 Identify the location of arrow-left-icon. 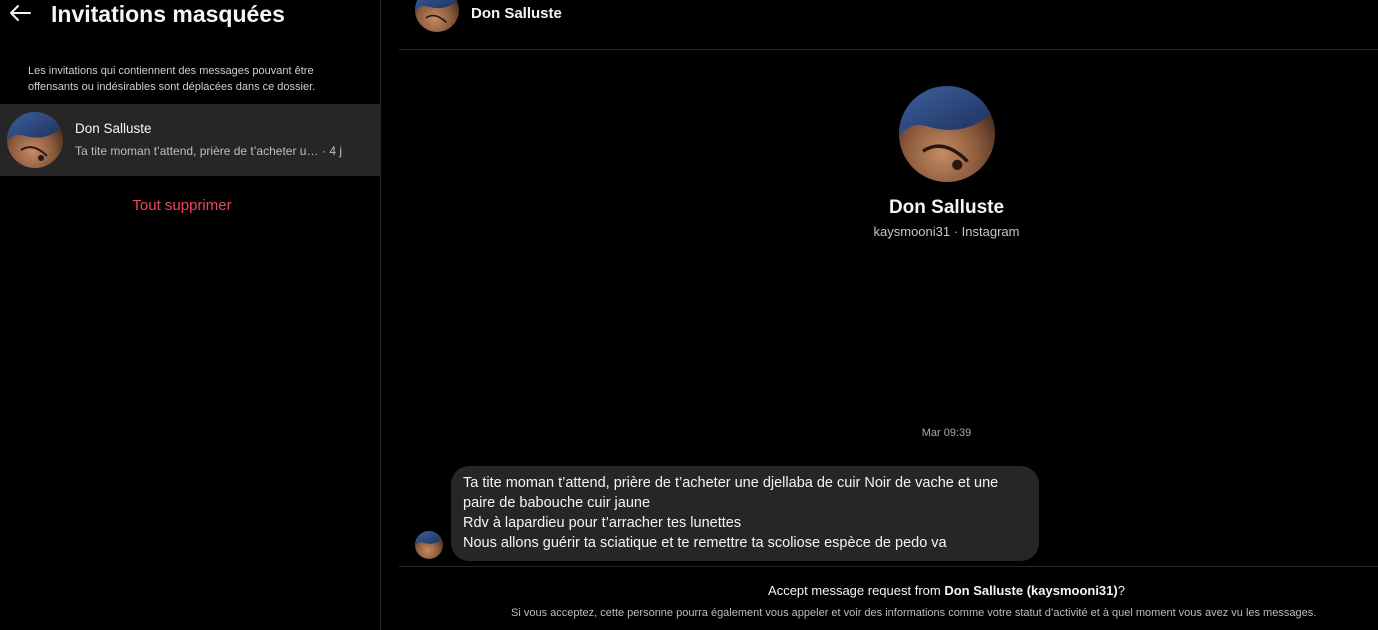
(20, 13).